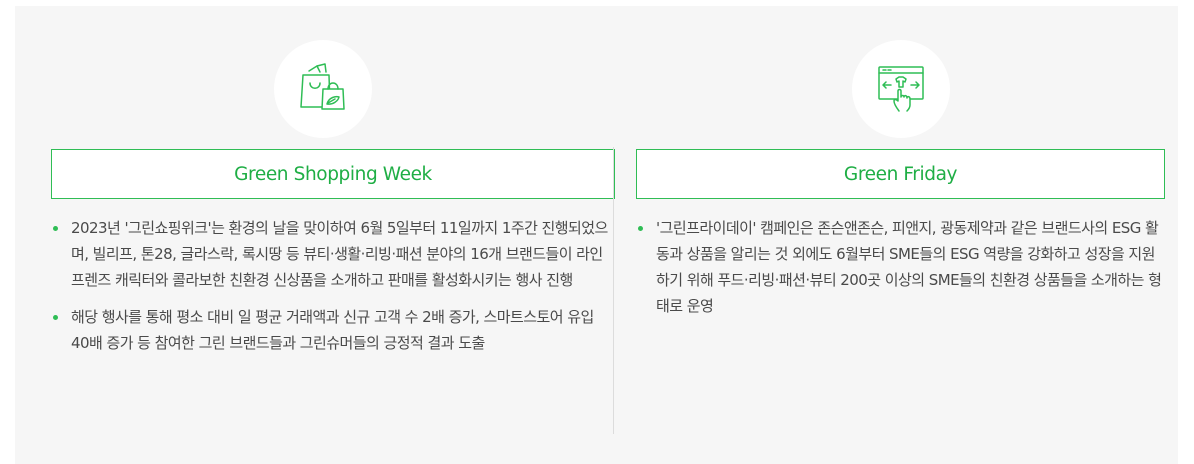 The width and height of the screenshot is (1194, 464). I want to click on section-title: Green Shopping Week, so click(333, 174).